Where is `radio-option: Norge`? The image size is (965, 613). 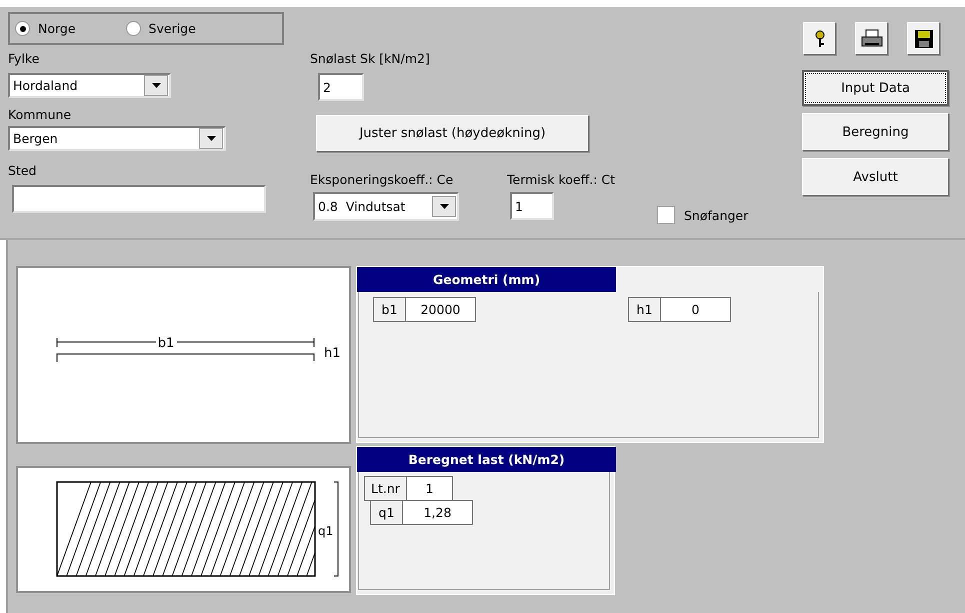
radio-option: Norge is located at coordinates (45, 28).